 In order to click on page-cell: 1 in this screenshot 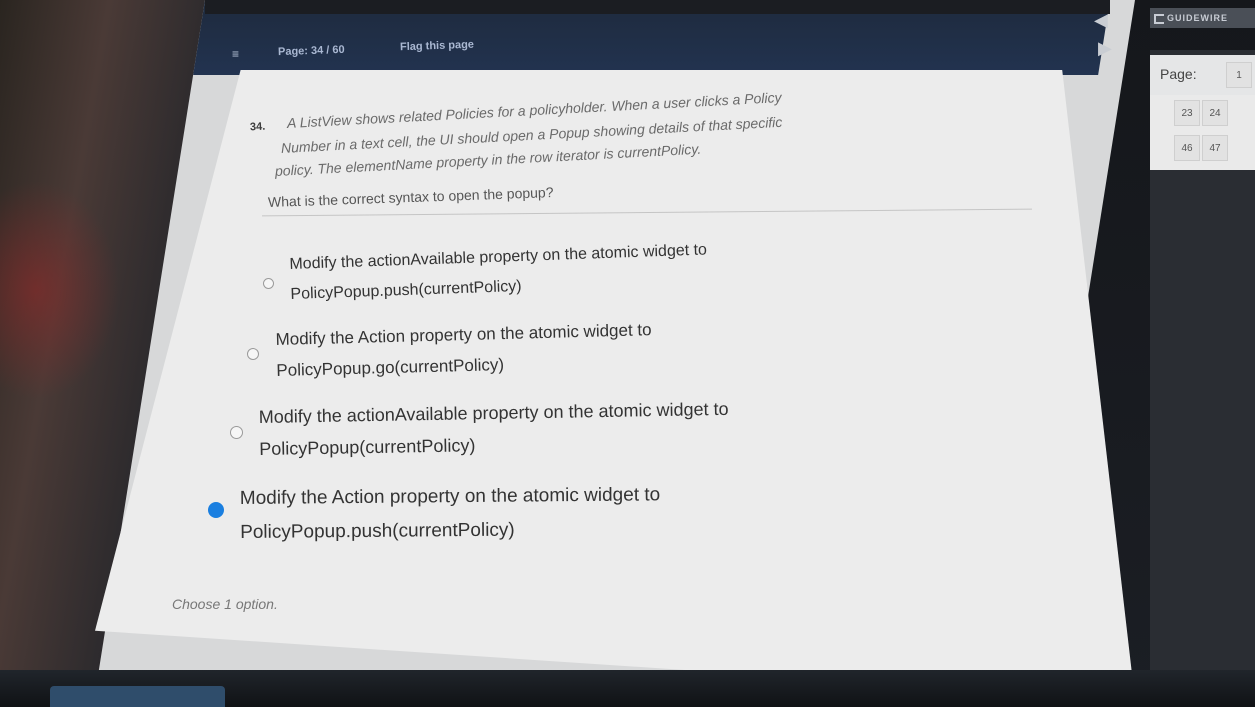, I will do `click(1239, 75)`.